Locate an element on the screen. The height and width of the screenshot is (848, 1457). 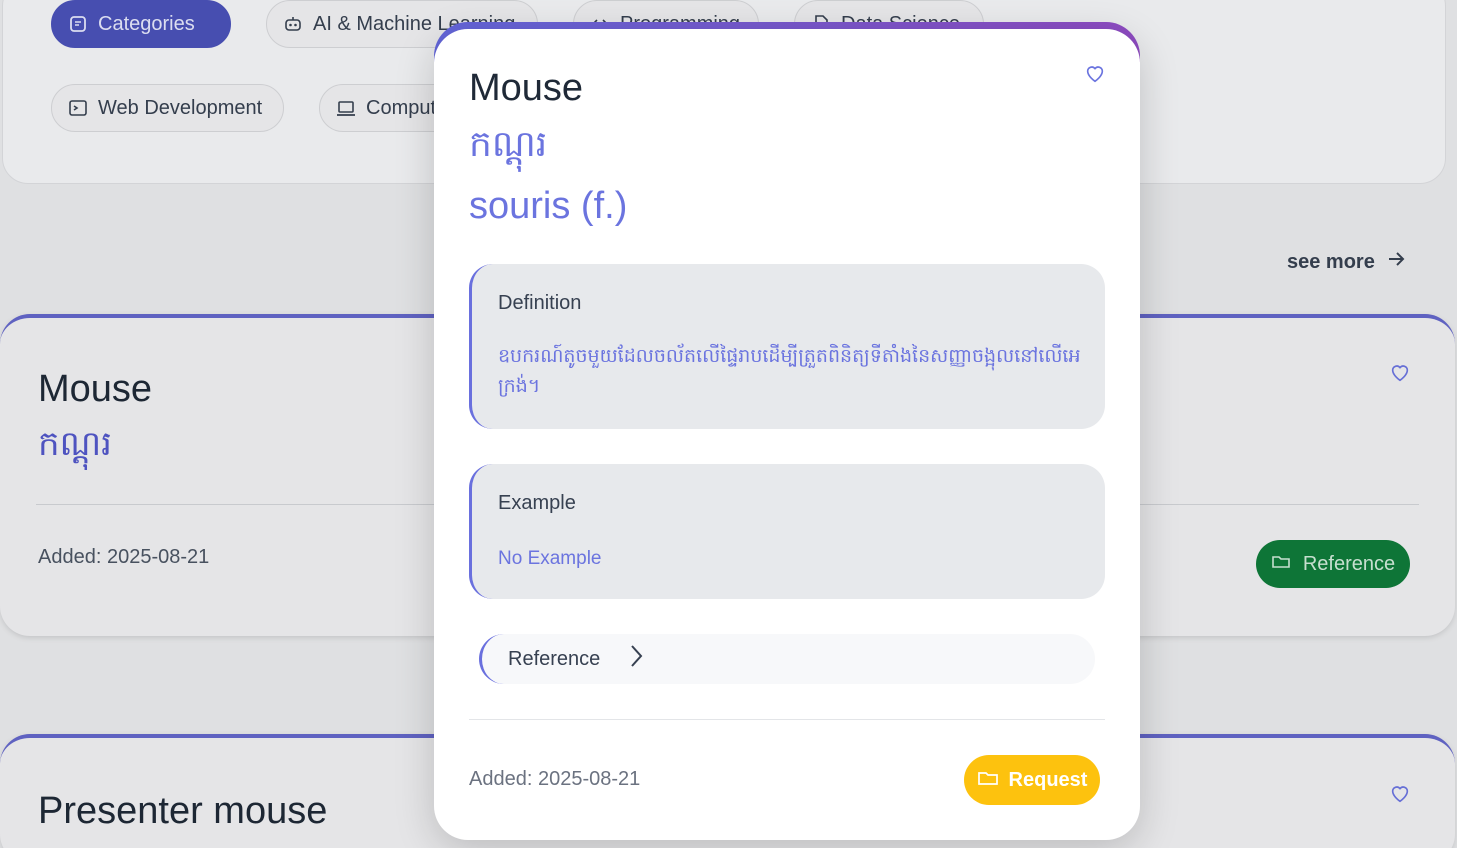
example-box: Example No Example is located at coordinates (787, 531).